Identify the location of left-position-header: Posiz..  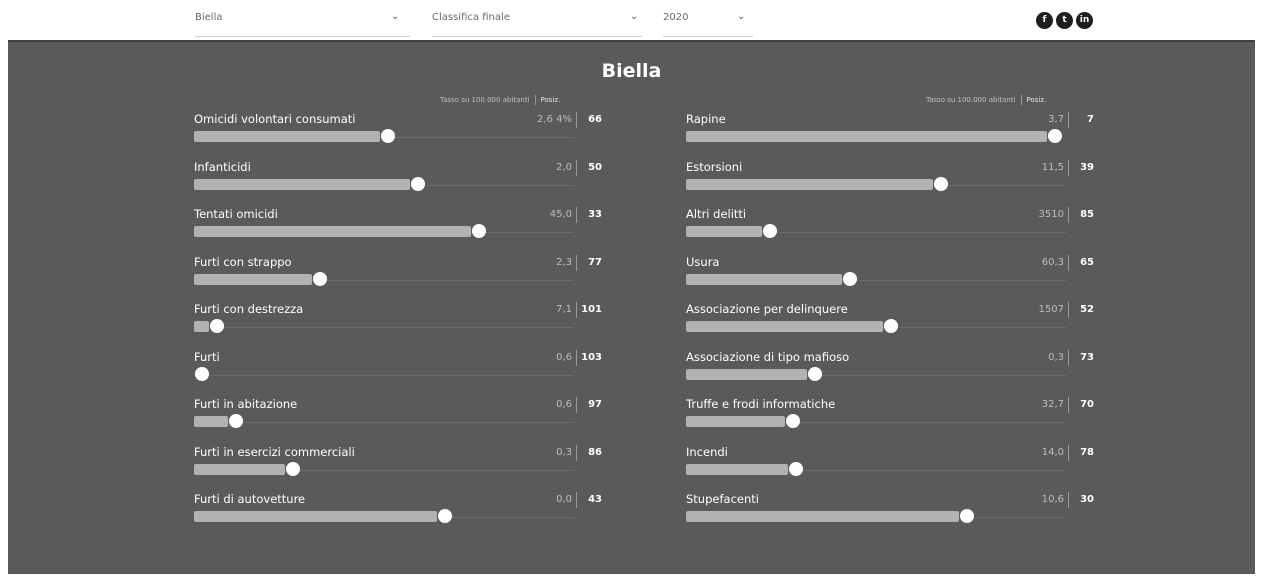
(550, 100).